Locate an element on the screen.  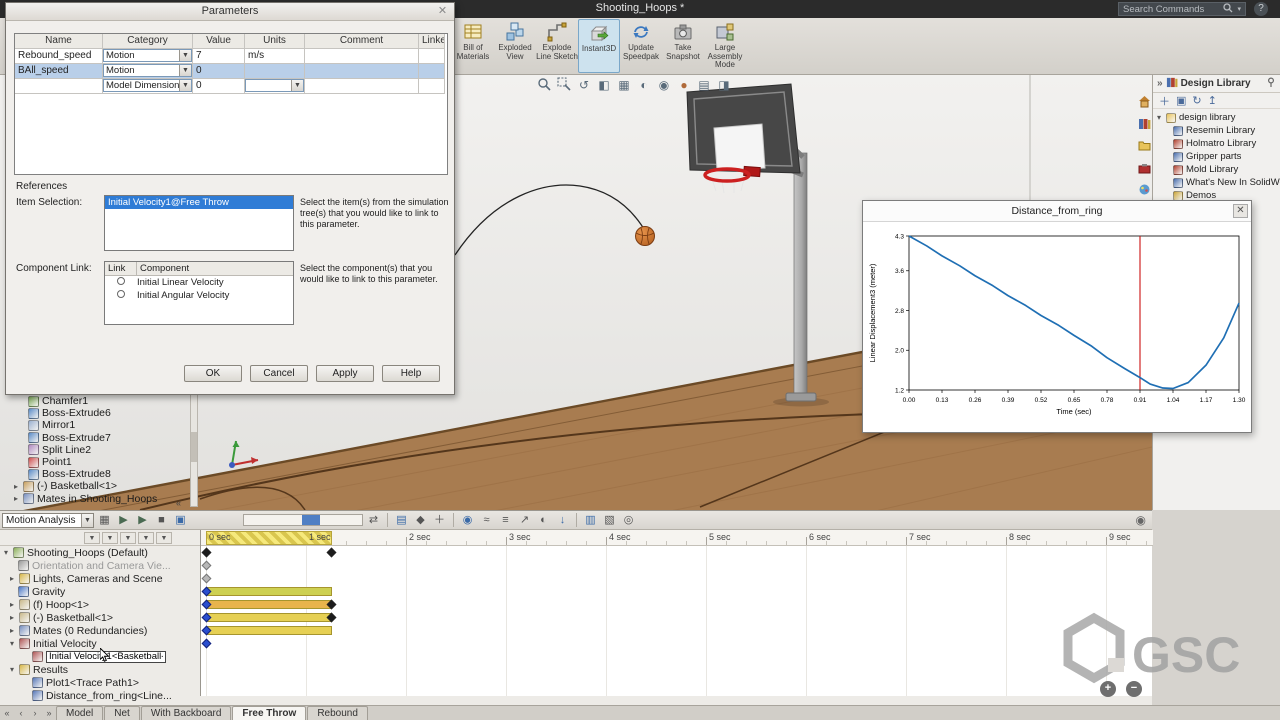
auto-key-icon: ◆ is located at coordinates (420, 520).